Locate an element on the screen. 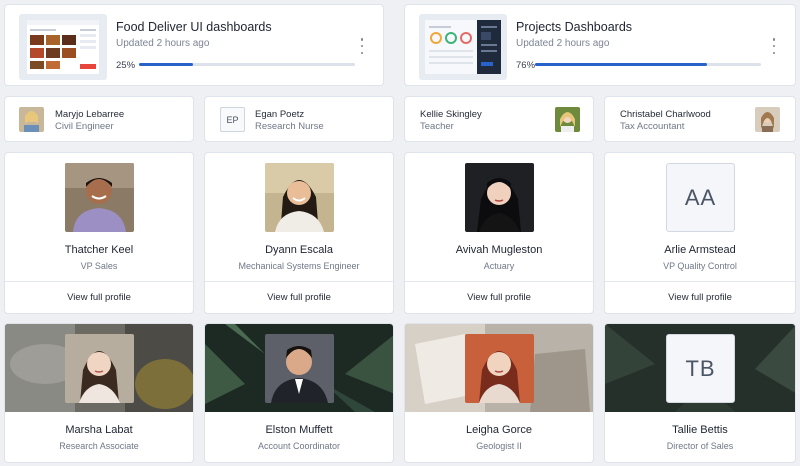  contact-card: EP Egan Poetz Research Nurse is located at coordinates (299, 119).